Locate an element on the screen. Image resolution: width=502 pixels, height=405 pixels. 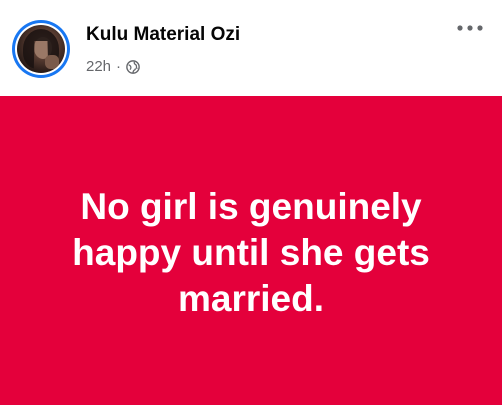
globe-icon is located at coordinates (133, 66).